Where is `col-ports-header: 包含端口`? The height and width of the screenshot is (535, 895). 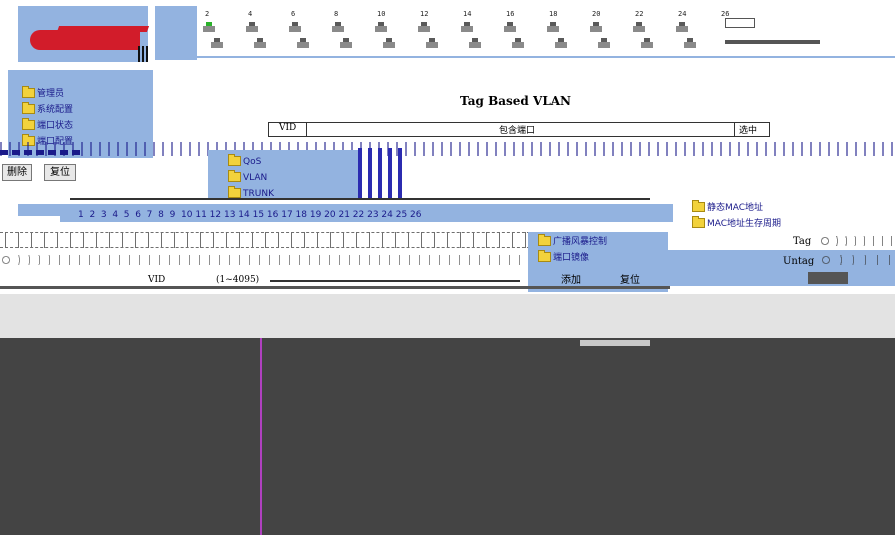
col-ports-header: 包含端口 is located at coordinates (517, 131).